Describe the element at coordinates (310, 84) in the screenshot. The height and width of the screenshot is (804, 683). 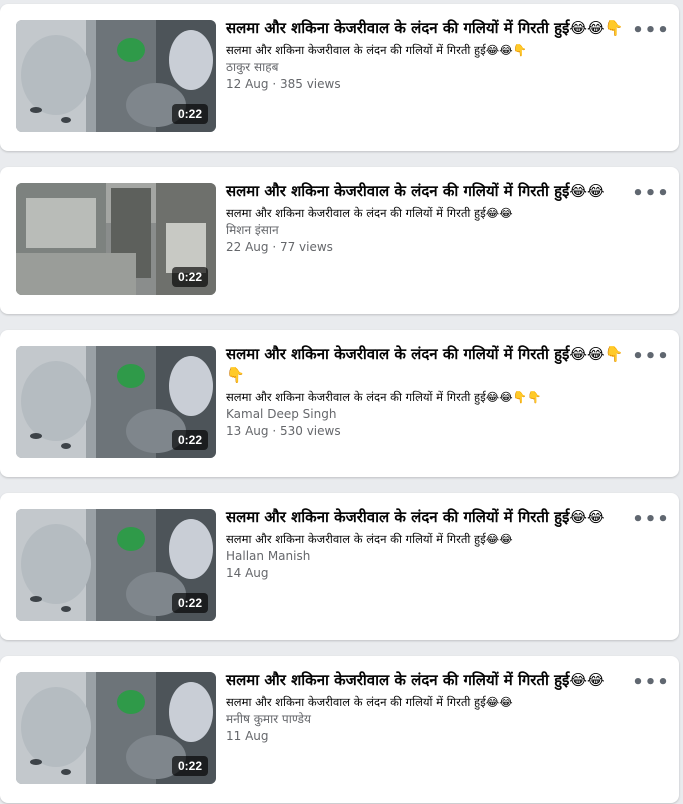
I see `video-views: 385 views` at that location.